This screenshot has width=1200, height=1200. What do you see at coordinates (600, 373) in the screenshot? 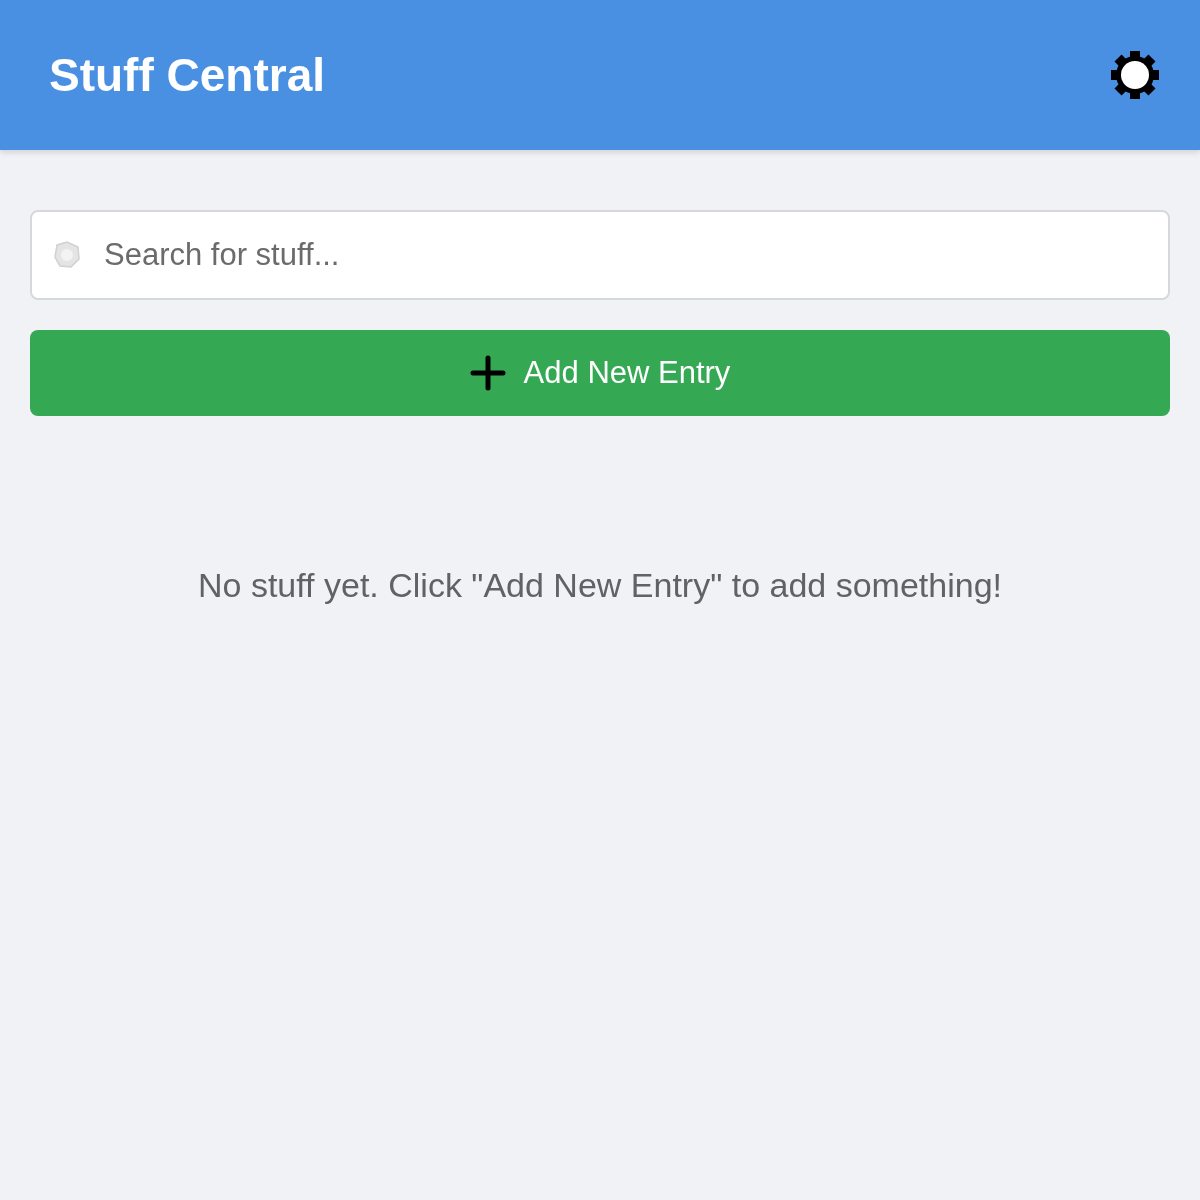
I see `add-entry-button: Add New Entry` at bounding box center [600, 373].